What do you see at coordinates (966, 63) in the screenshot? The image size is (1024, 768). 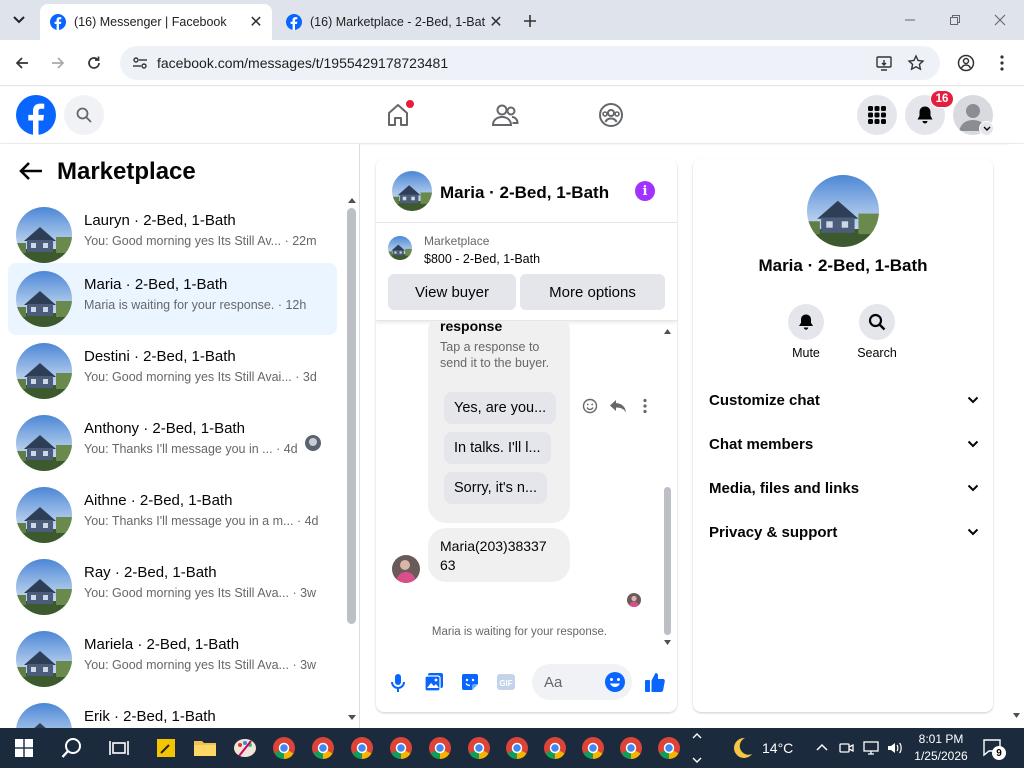 I see `profile-button` at bounding box center [966, 63].